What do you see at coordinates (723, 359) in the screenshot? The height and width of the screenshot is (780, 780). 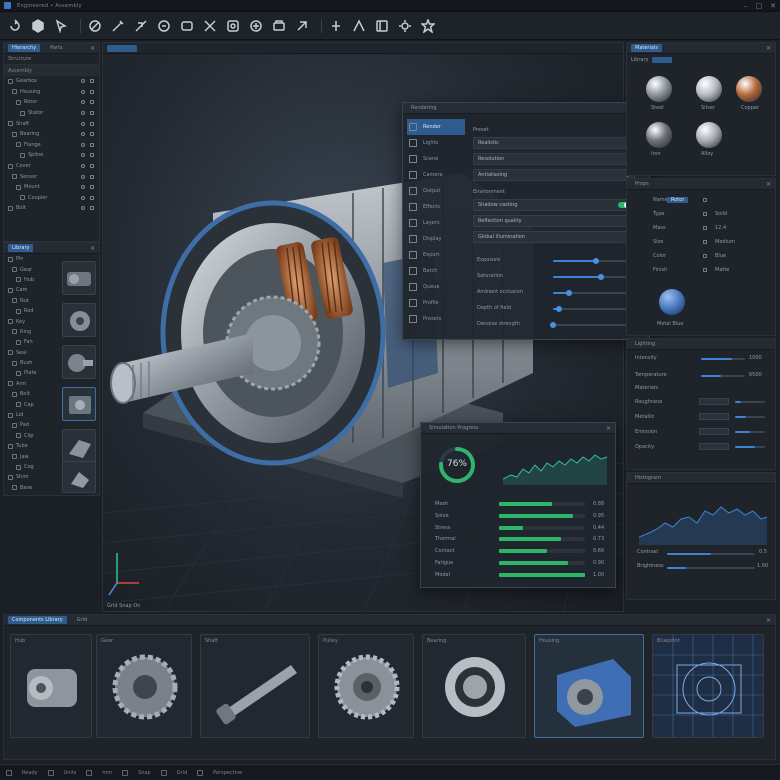 I see `lighting-slider` at bounding box center [723, 359].